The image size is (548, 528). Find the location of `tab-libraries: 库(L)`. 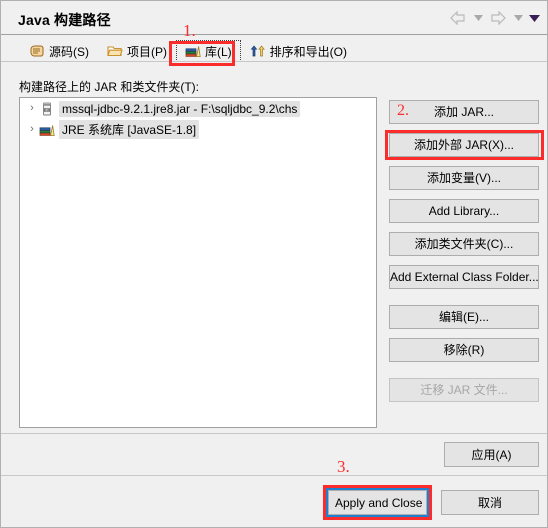

tab-libraries: 库(L) is located at coordinates (208, 51).